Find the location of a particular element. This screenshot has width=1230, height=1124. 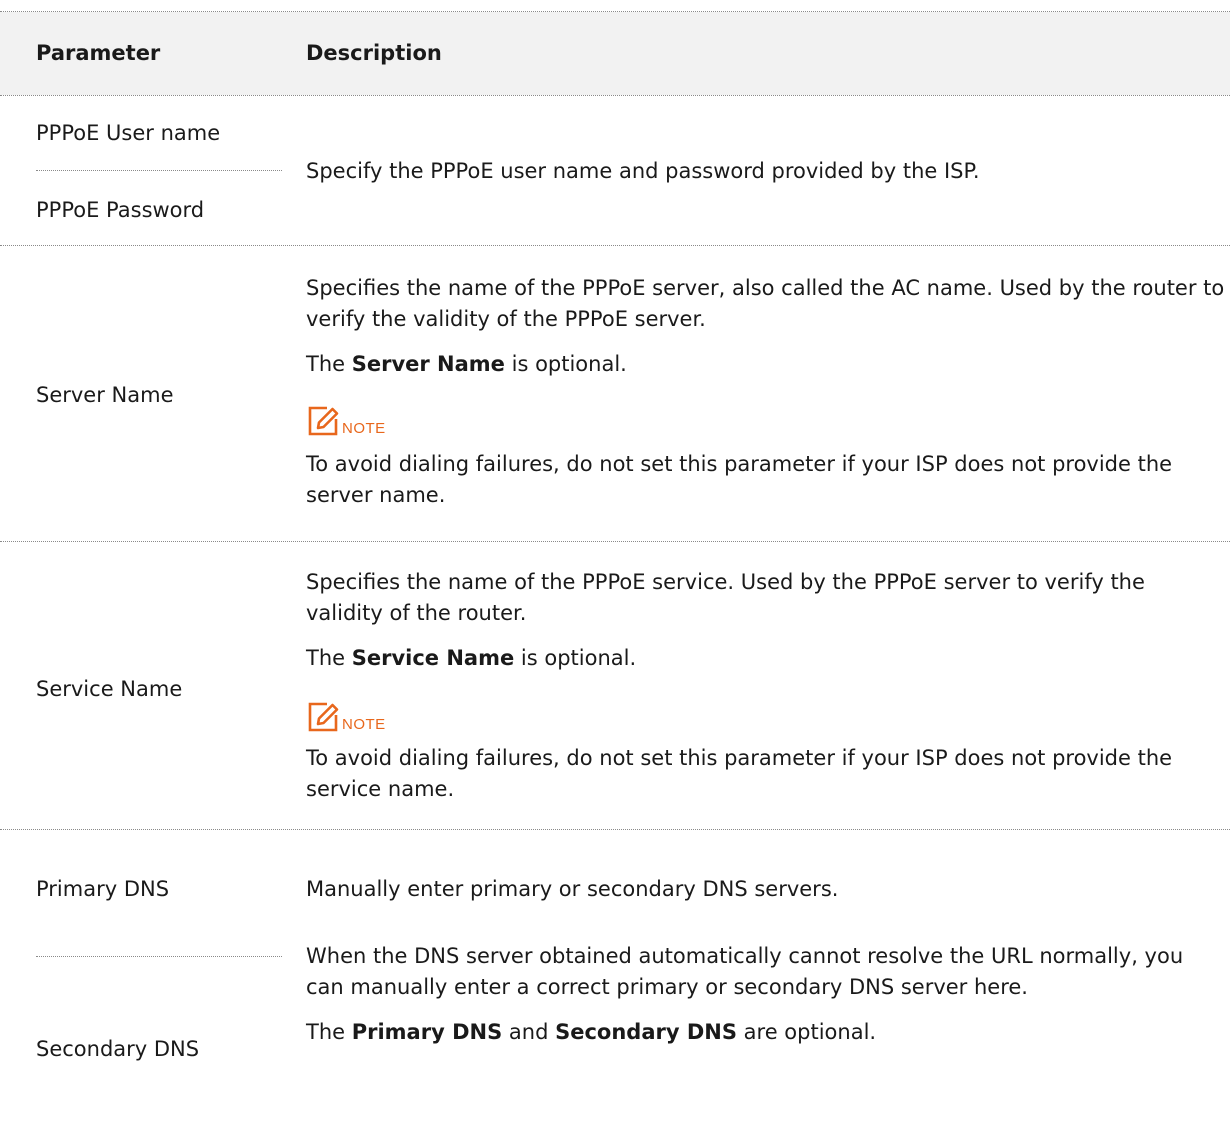

param-pppoe-password: PPPoE Password is located at coordinates (120, 210).